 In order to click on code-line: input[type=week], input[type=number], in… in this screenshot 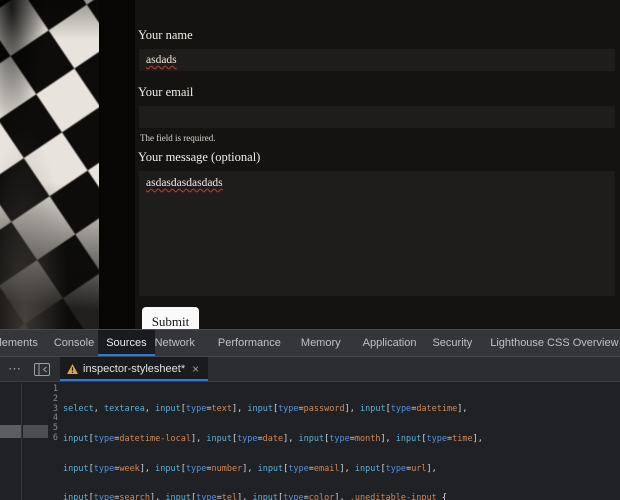, I will do `click(250, 468)`.